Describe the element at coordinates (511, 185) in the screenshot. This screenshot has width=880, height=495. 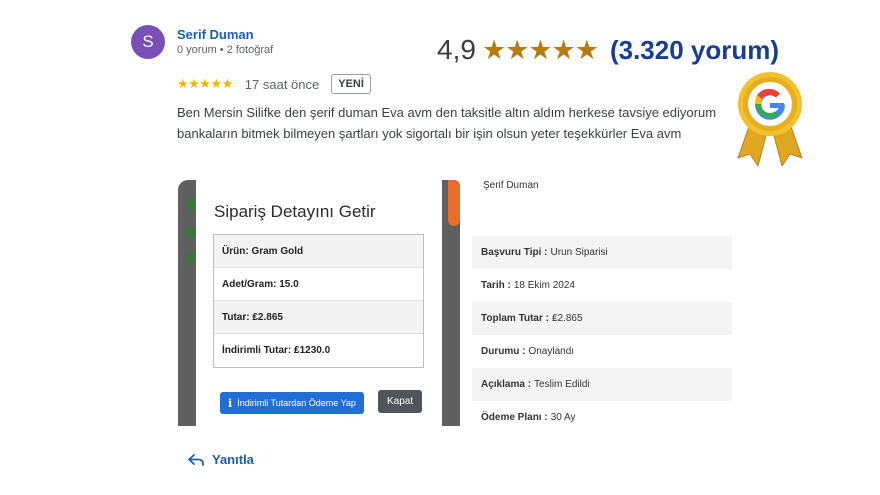
I see `details-customer-name: Şerif Duman` at that location.